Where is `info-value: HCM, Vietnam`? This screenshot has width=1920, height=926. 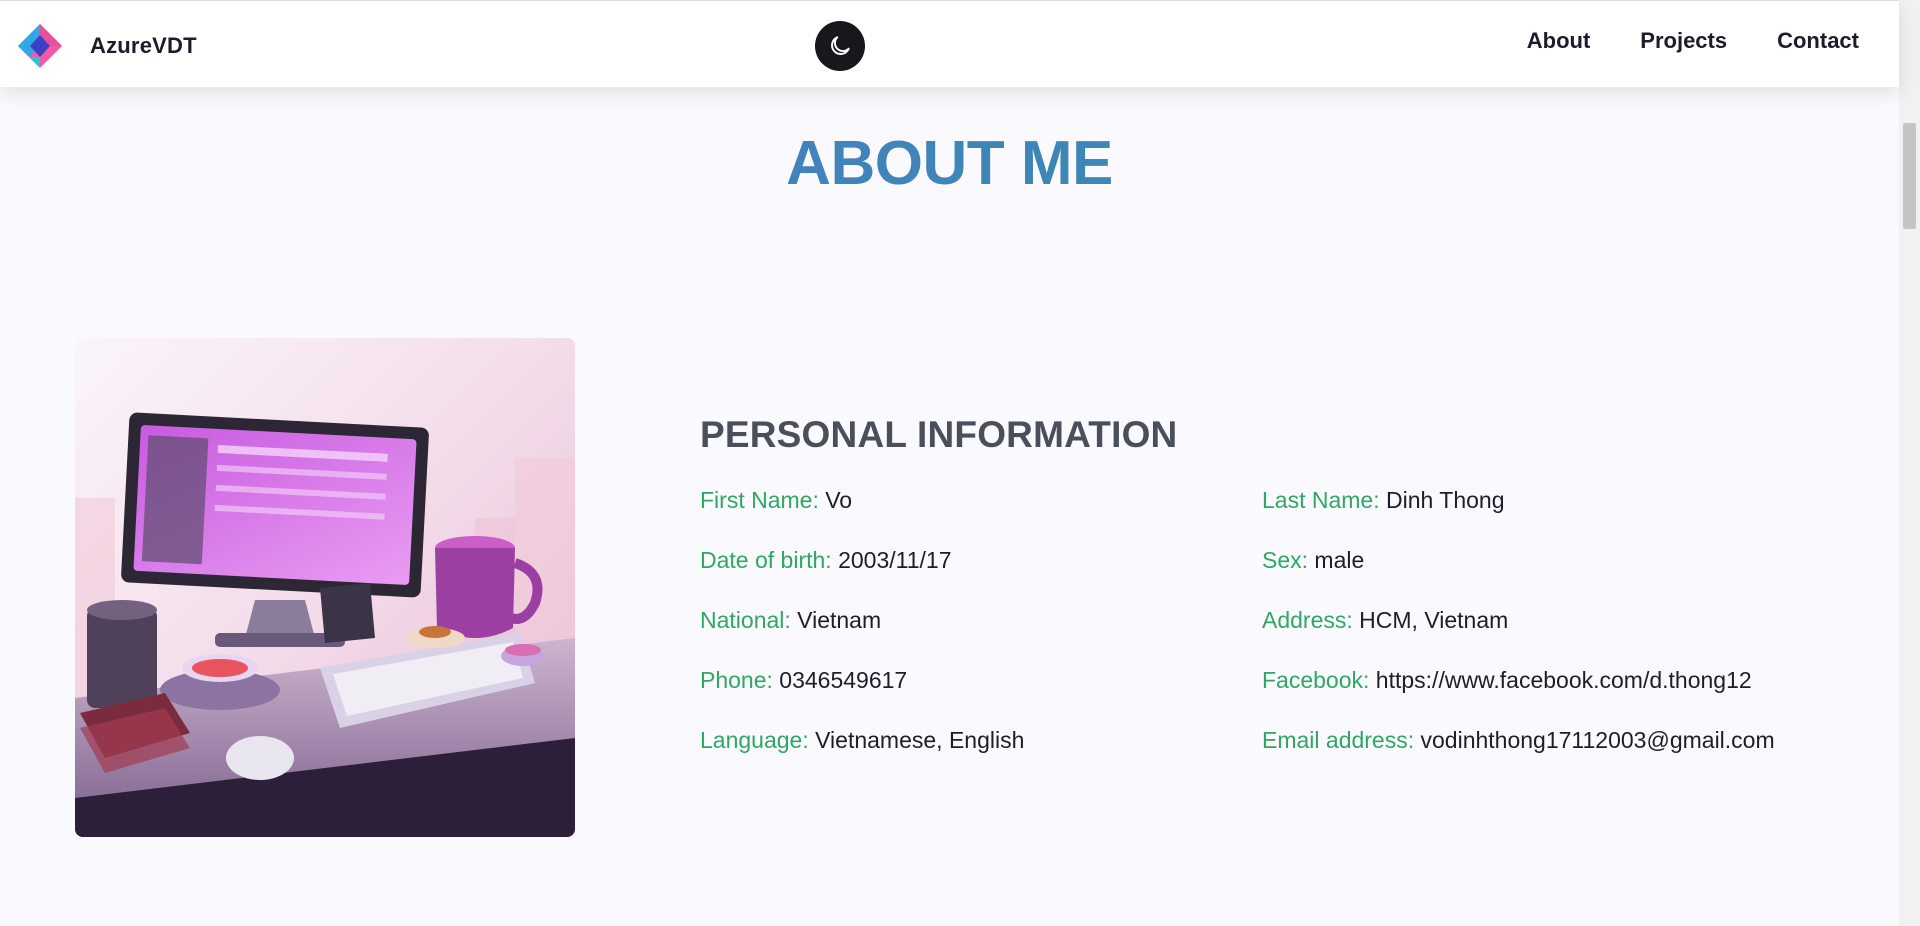
info-value: HCM, Vietnam is located at coordinates (1434, 620).